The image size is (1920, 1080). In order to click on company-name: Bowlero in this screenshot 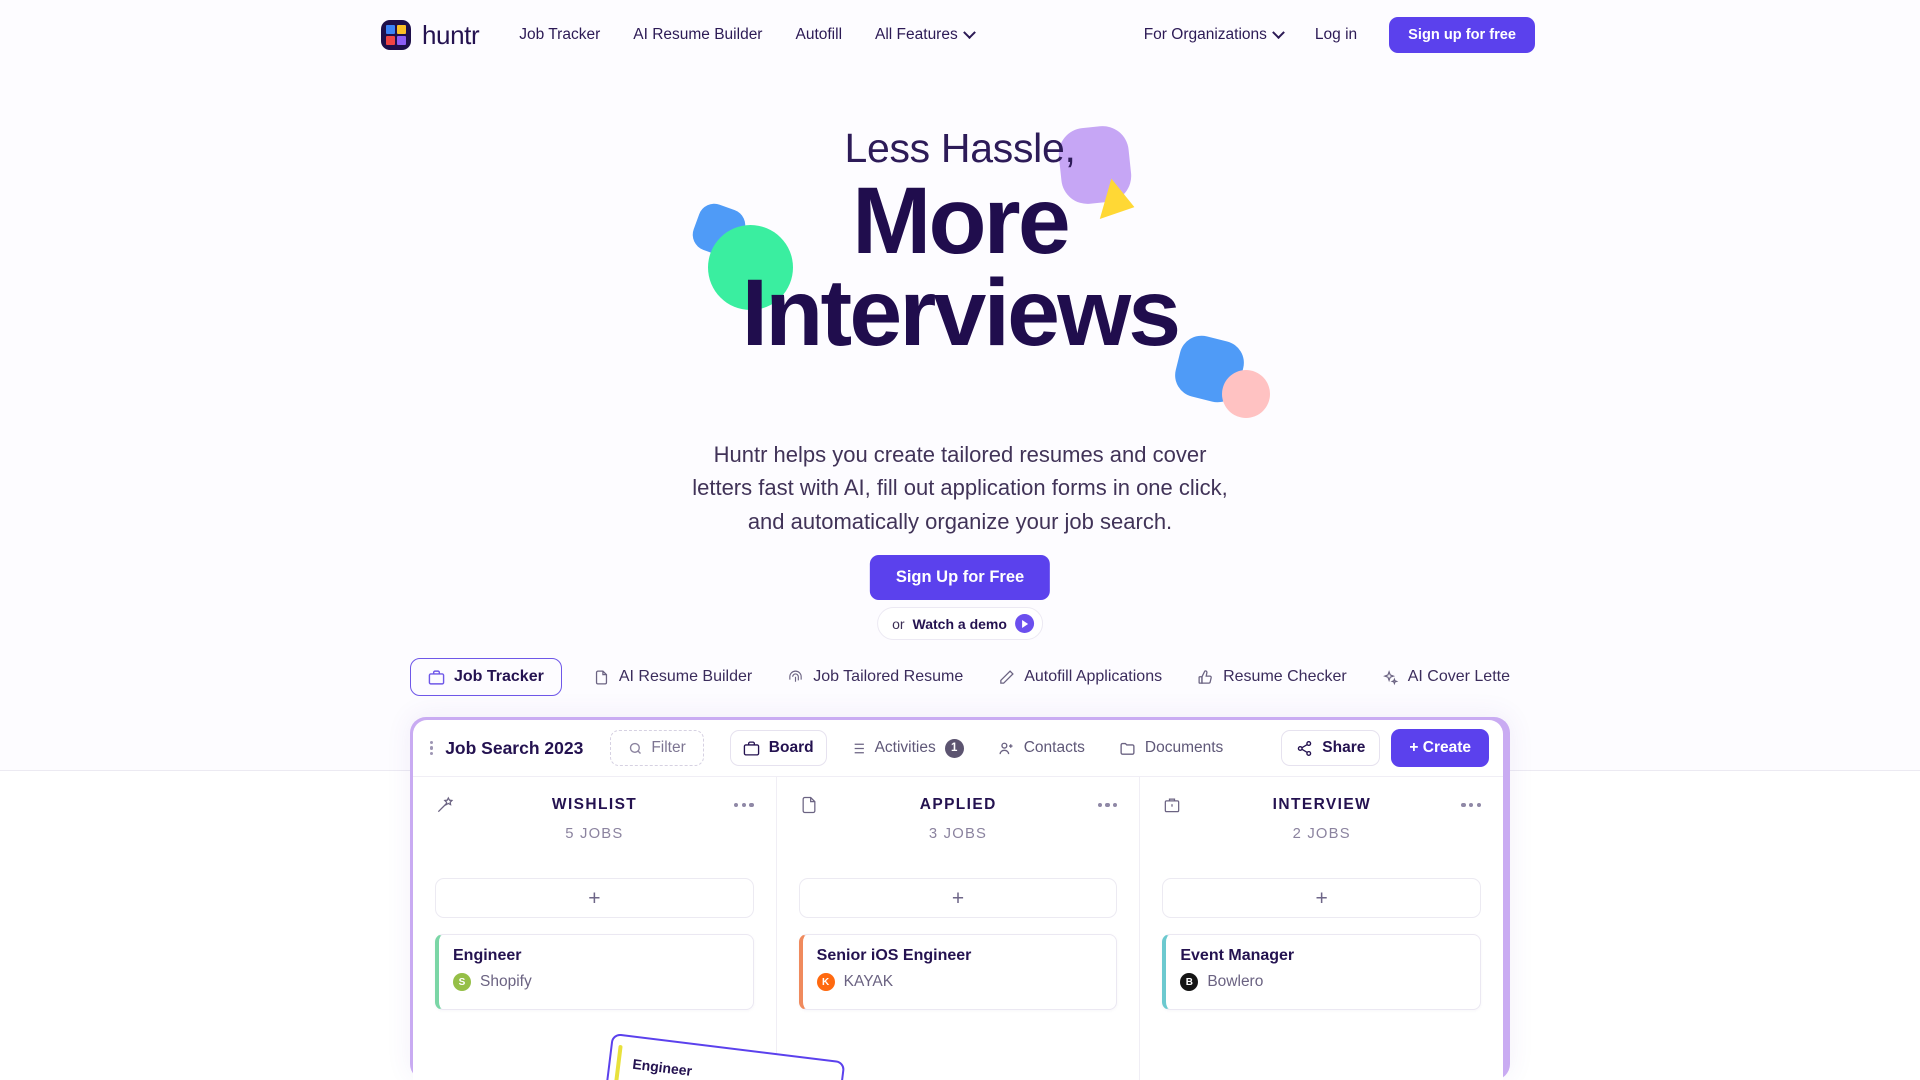, I will do `click(1235, 981)`.